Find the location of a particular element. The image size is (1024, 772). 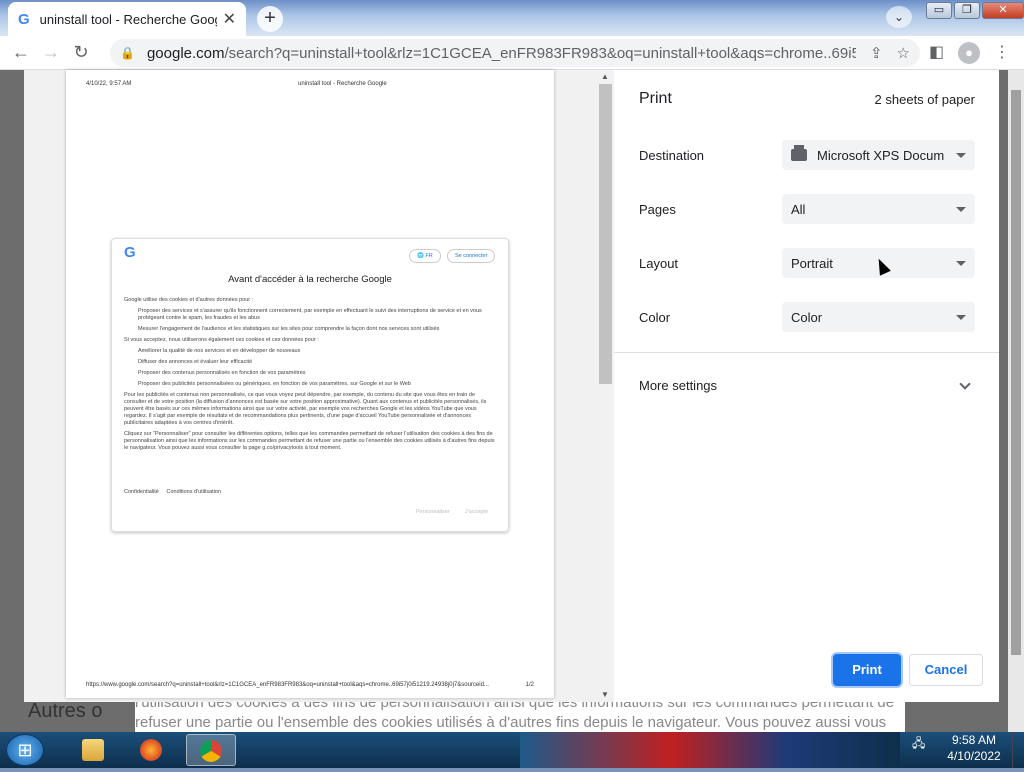

destination-row: Destination Microsoft XPS Docum is located at coordinates (807, 155).